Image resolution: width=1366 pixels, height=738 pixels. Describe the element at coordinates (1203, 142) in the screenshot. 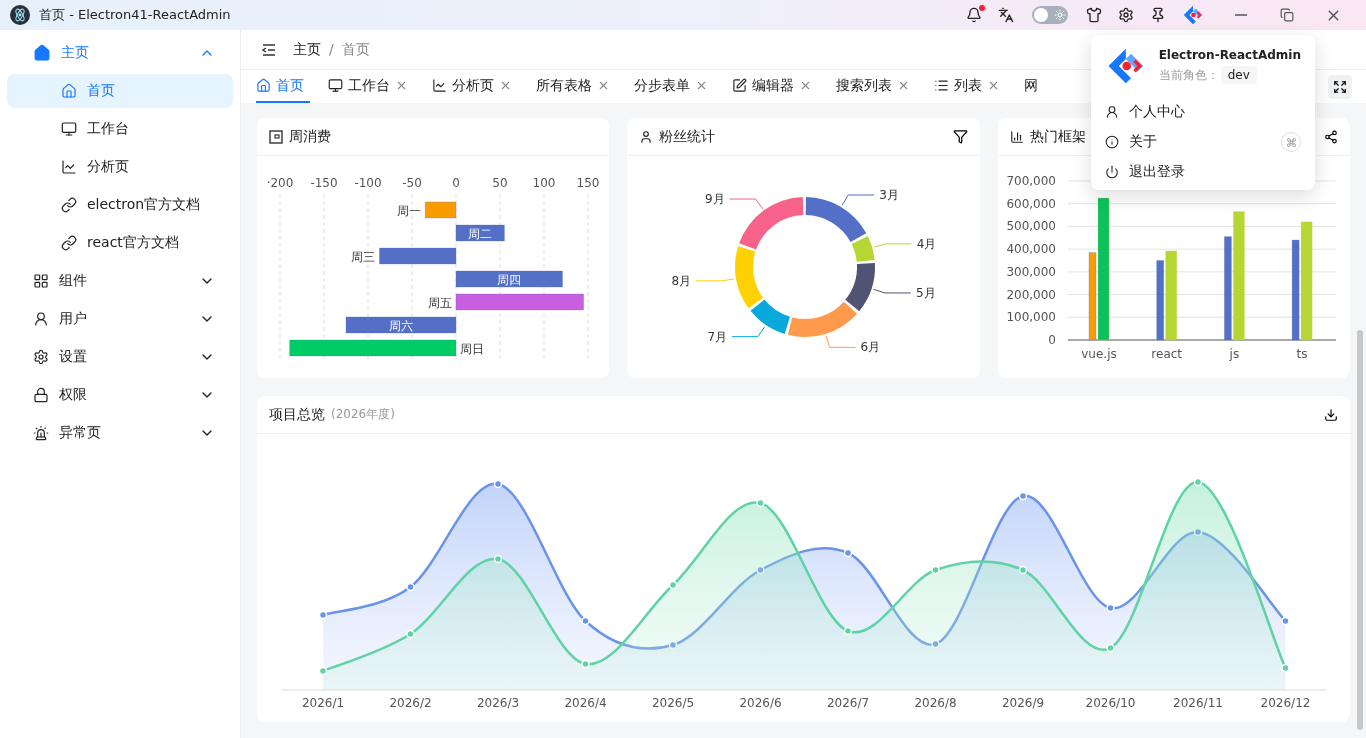

I see `menu-item: 关于` at that location.